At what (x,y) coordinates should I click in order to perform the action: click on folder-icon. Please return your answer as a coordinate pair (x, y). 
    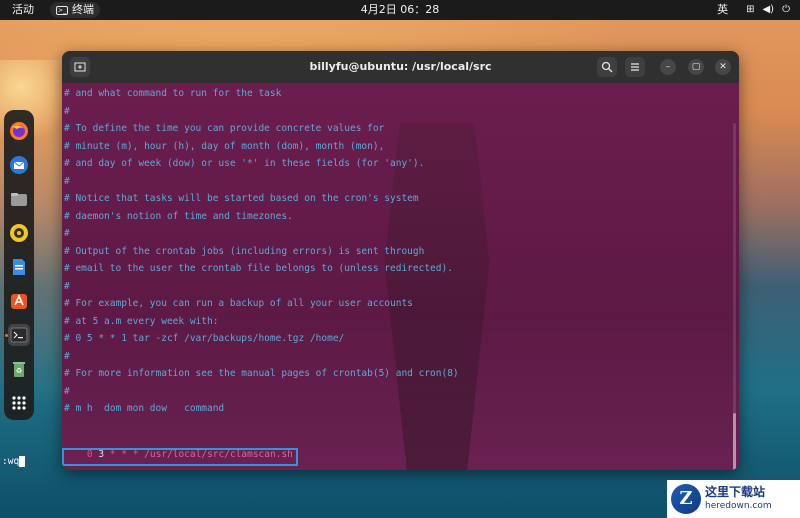
    Looking at the image, I should click on (19, 199).